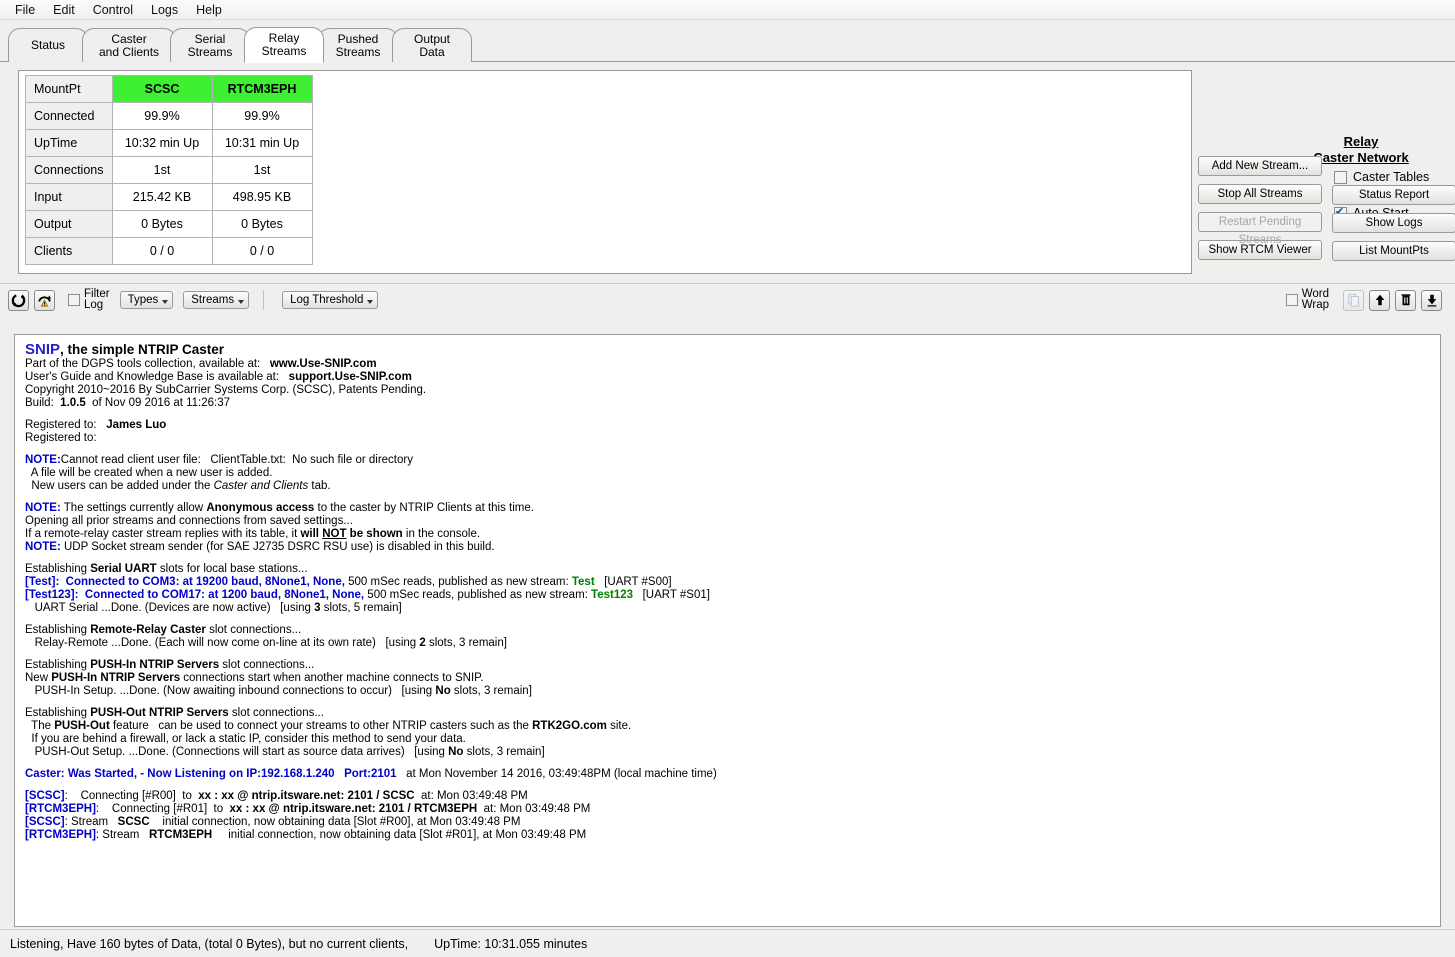 The height and width of the screenshot is (957, 1455). I want to click on table-row: UpTime 10:32 min Up 10:31 min Up, so click(169, 143).